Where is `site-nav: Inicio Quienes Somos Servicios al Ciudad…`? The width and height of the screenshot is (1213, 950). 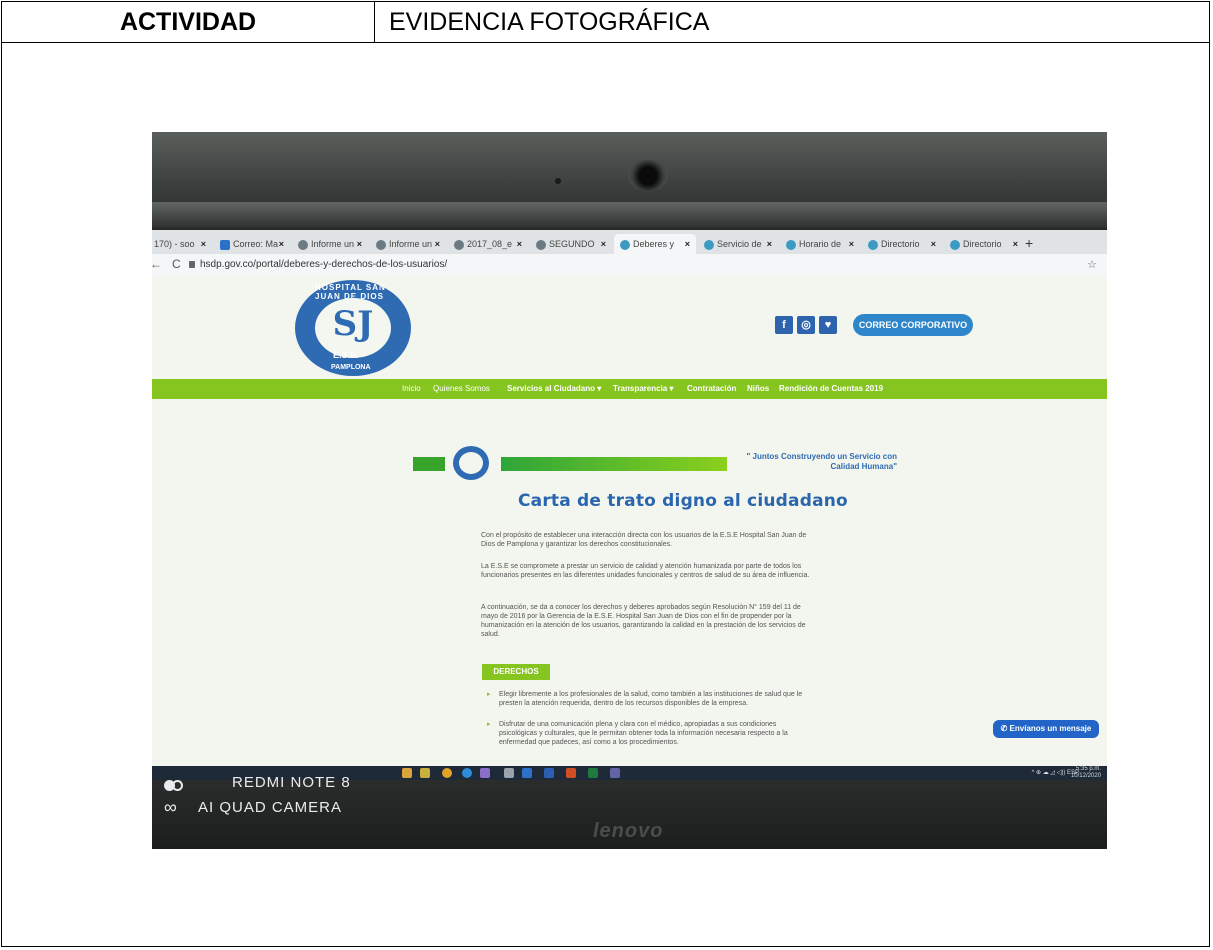
site-nav: Inicio Quienes Somos Servicios al Ciudad… is located at coordinates (629, 389).